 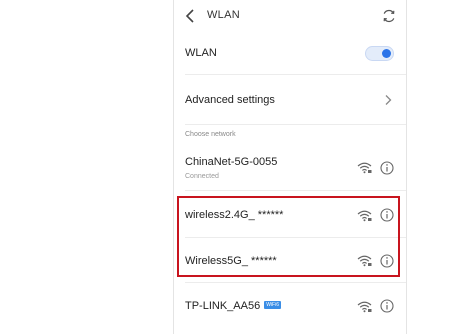 What do you see at coordinates (223, 15) in the screenshot?
I see `page-title: WLAN` at bounding box center [223, 15].